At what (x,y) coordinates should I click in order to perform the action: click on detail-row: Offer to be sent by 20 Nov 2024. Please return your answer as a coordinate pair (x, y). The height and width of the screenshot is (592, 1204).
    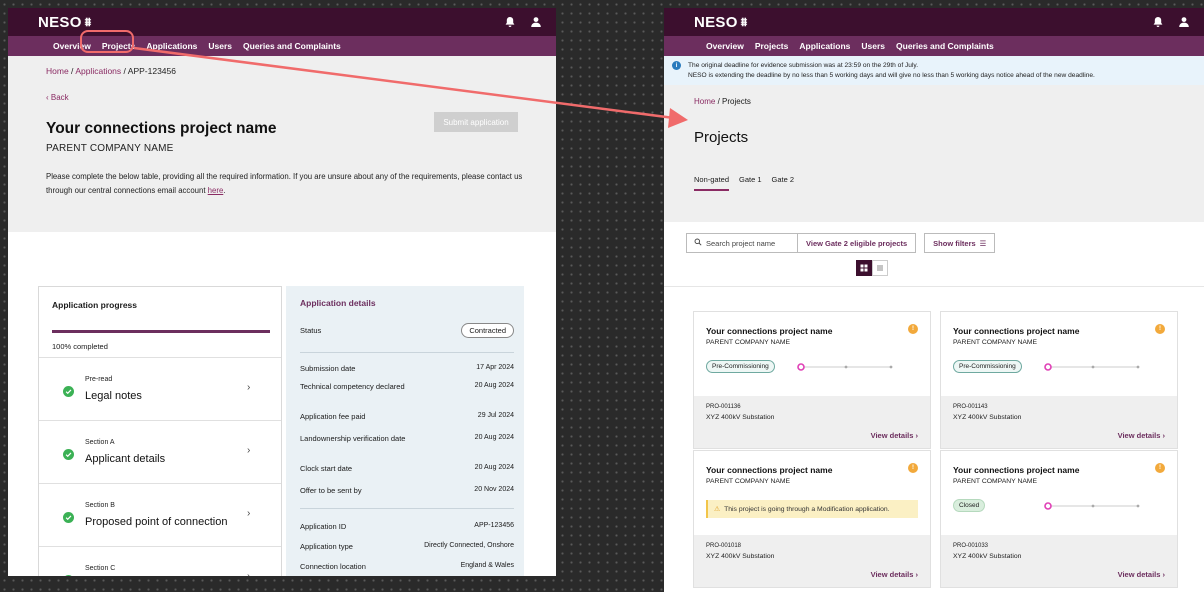
    Looking at the image, I should click on (407, 491).